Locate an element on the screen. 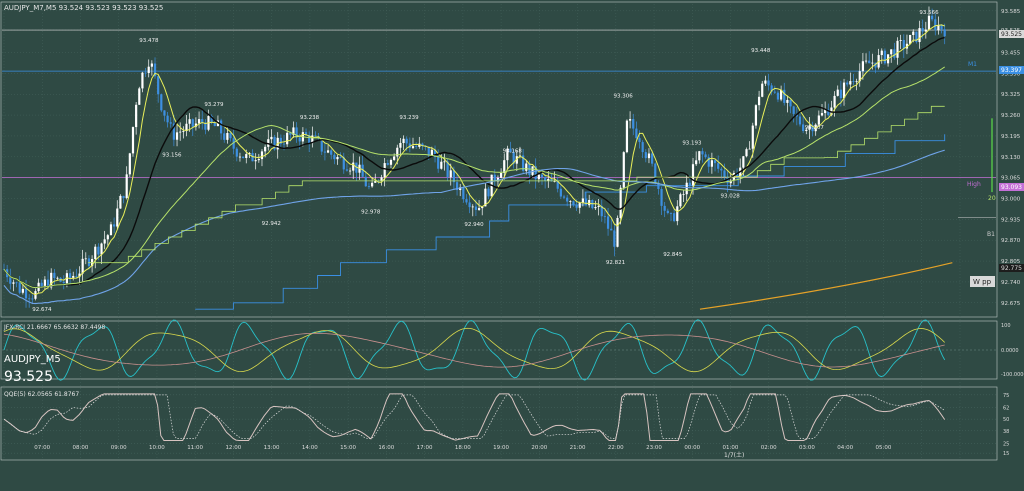 The height and width of the screenshot is (491, 1024). qqe-tick-label: 38 is located at coordinates (1006, 432).